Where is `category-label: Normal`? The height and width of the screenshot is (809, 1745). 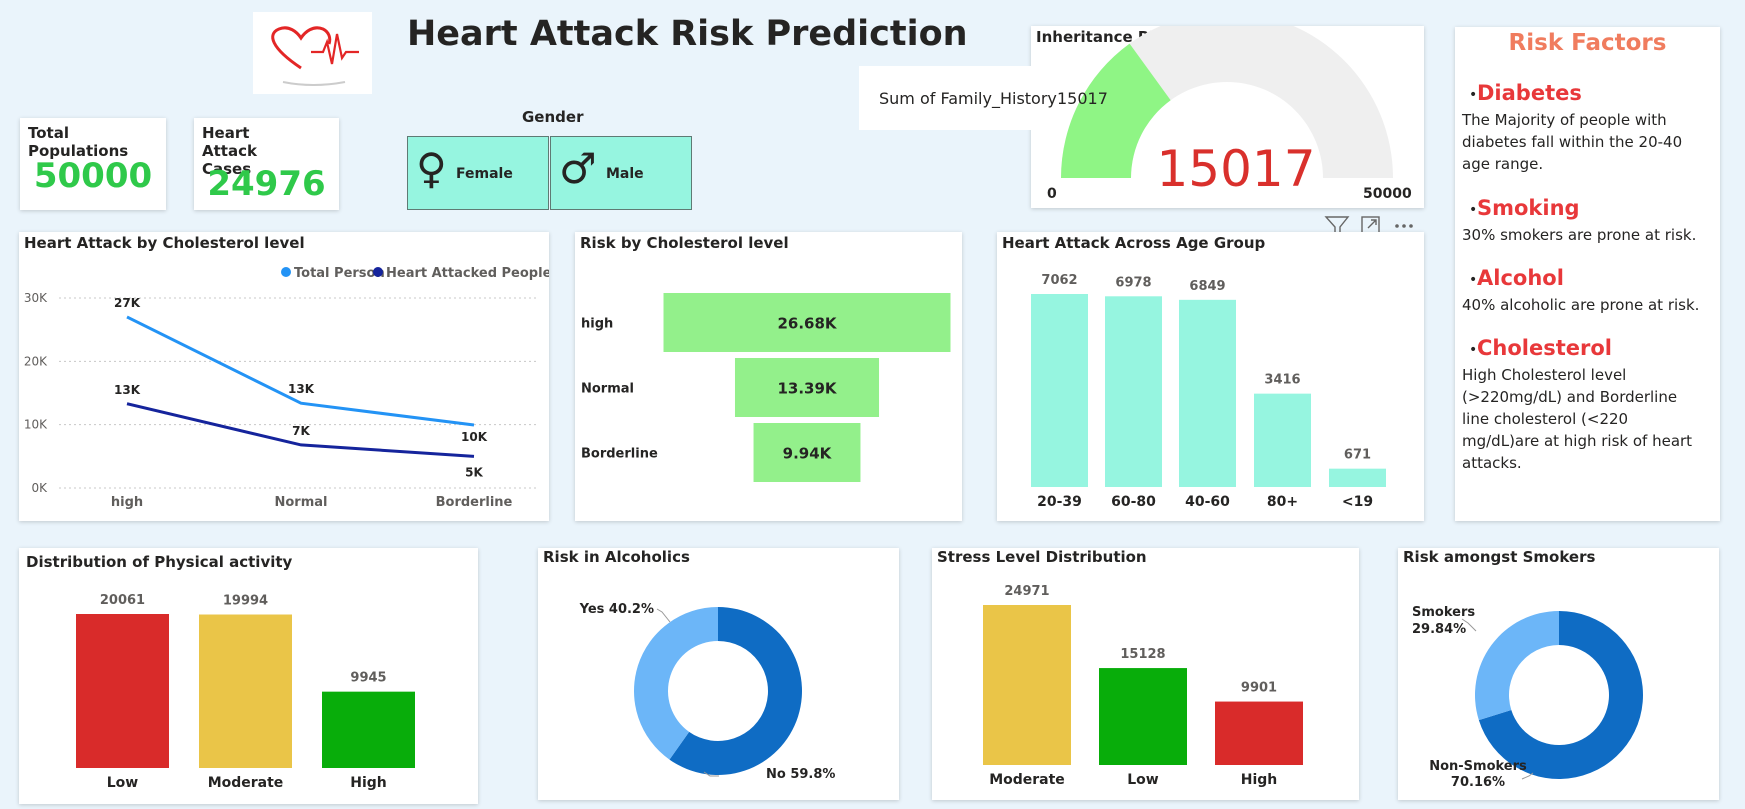
category-label: Normal is located at coordinates (607, 389).